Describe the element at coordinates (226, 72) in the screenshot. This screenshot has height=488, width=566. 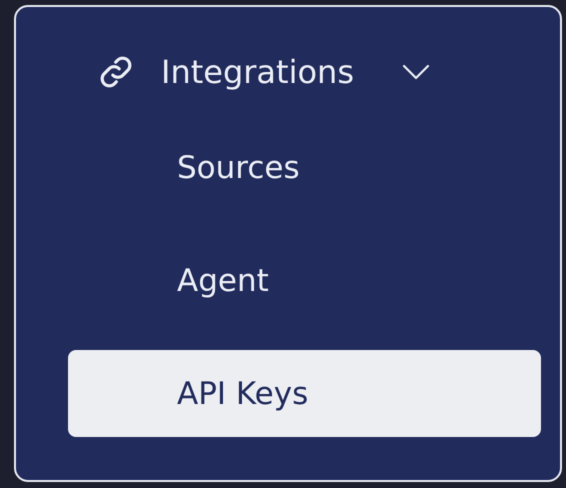
I see `integrations-menu-header: Integrations` at that location.